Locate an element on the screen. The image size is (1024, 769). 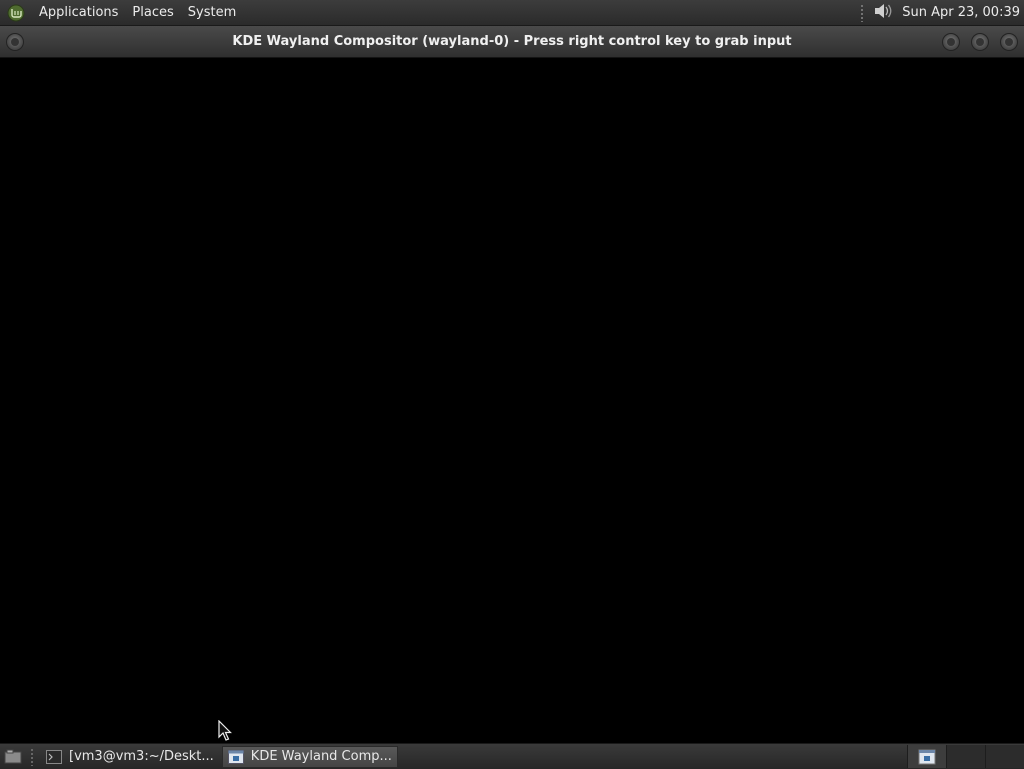
terminal-icon is located at coordinates (54, 756).